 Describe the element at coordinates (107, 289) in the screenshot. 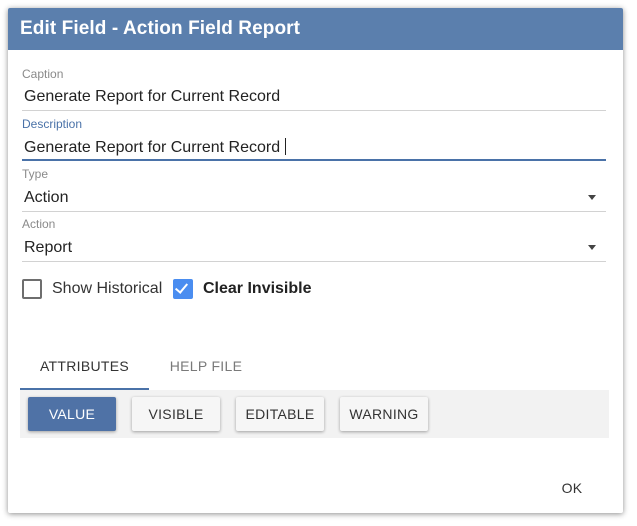

I see `show-historical-label: Show Historical` at that location.